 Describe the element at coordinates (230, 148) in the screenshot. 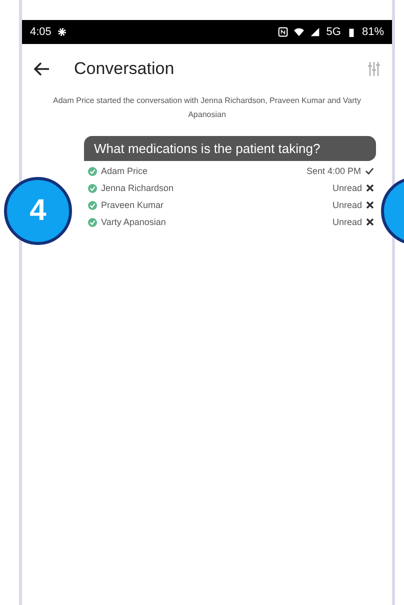

I see `message-bubble: What medications is the patient taking?` at that location.